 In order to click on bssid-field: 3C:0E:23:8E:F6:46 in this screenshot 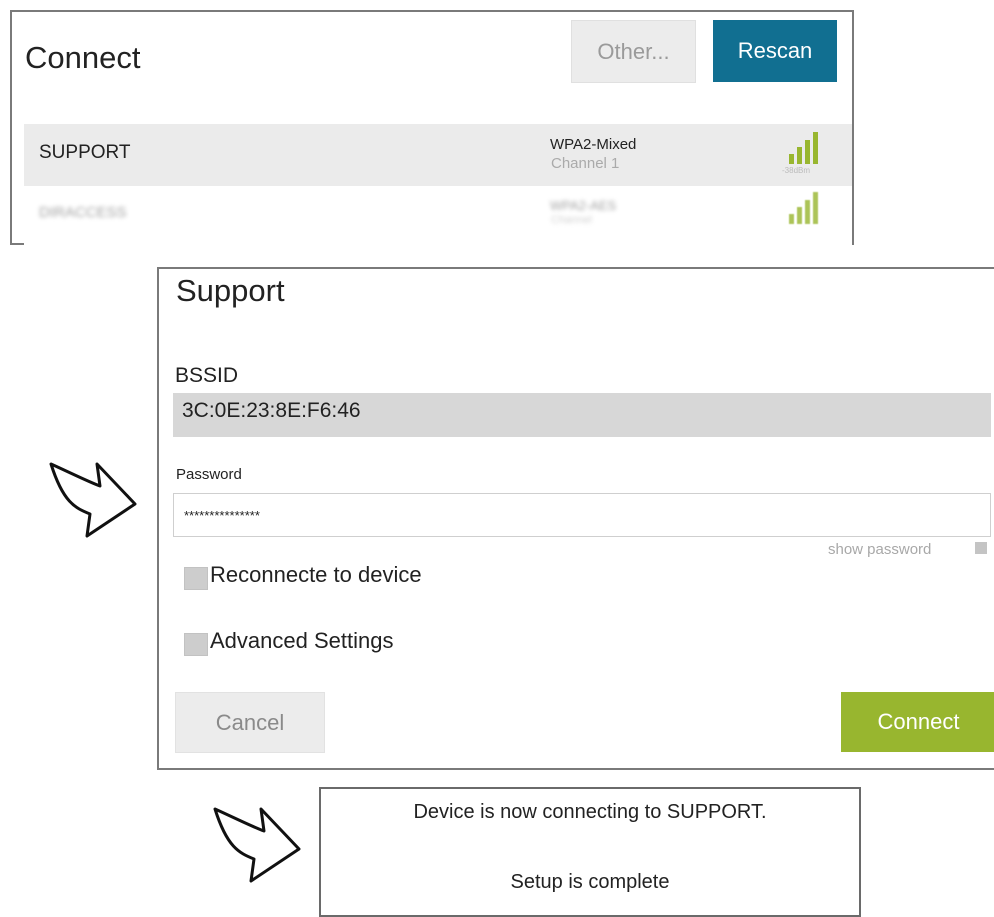, I will do `click(582, 415)`.